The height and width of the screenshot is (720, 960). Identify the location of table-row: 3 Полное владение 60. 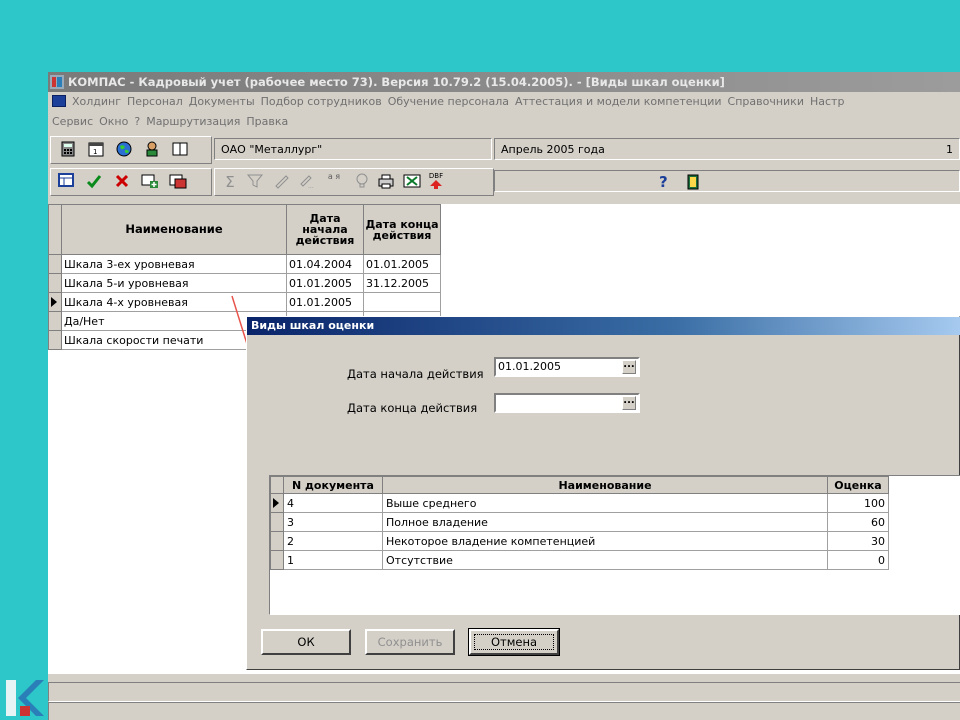
(579, 522).